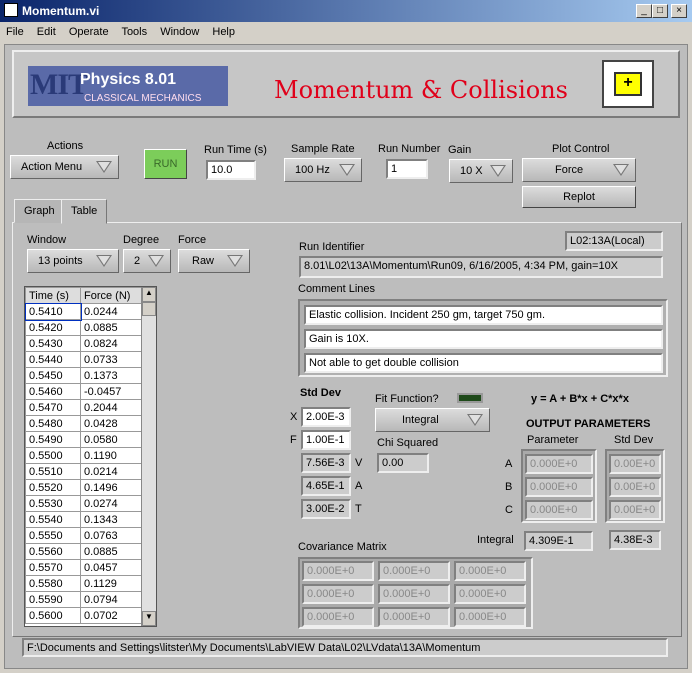 The height and width of the screenshot is (673, 692). What do you see at coordinates (53, 359) in the screenshot?
I see `time-cell: 0.5440` at bounding box center [53, 359].